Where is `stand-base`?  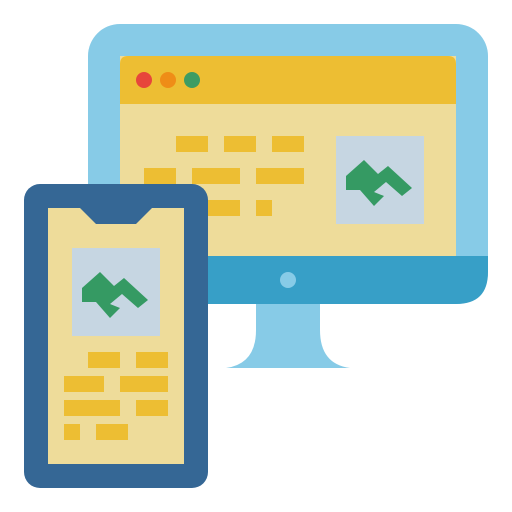 stand-base is located at coordinates (288, 349).